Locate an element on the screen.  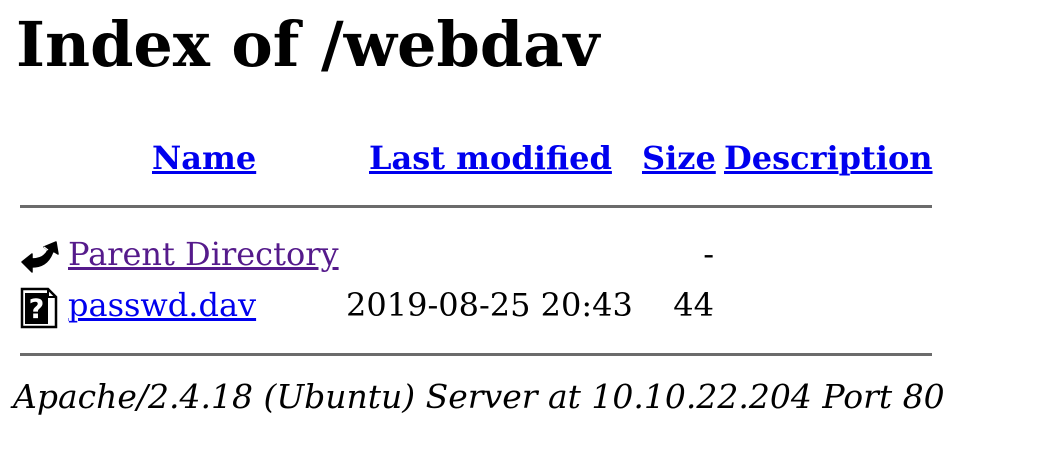
unknown-file-icon: ? is located at coordinates (39, 308).